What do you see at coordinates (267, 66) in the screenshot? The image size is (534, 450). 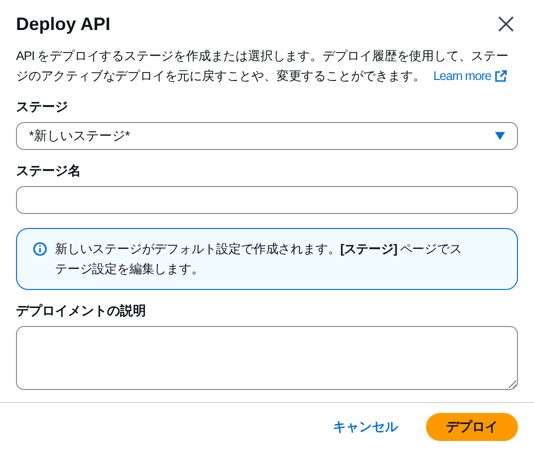 I see `dialog-description: API をデプロイするステージを作成または選択します。デプロイ履歴を使用して、ステージのアクティブなデプロイを元に戻すことや、変更することができます。 Learn more` at bounding box center [267, 66].